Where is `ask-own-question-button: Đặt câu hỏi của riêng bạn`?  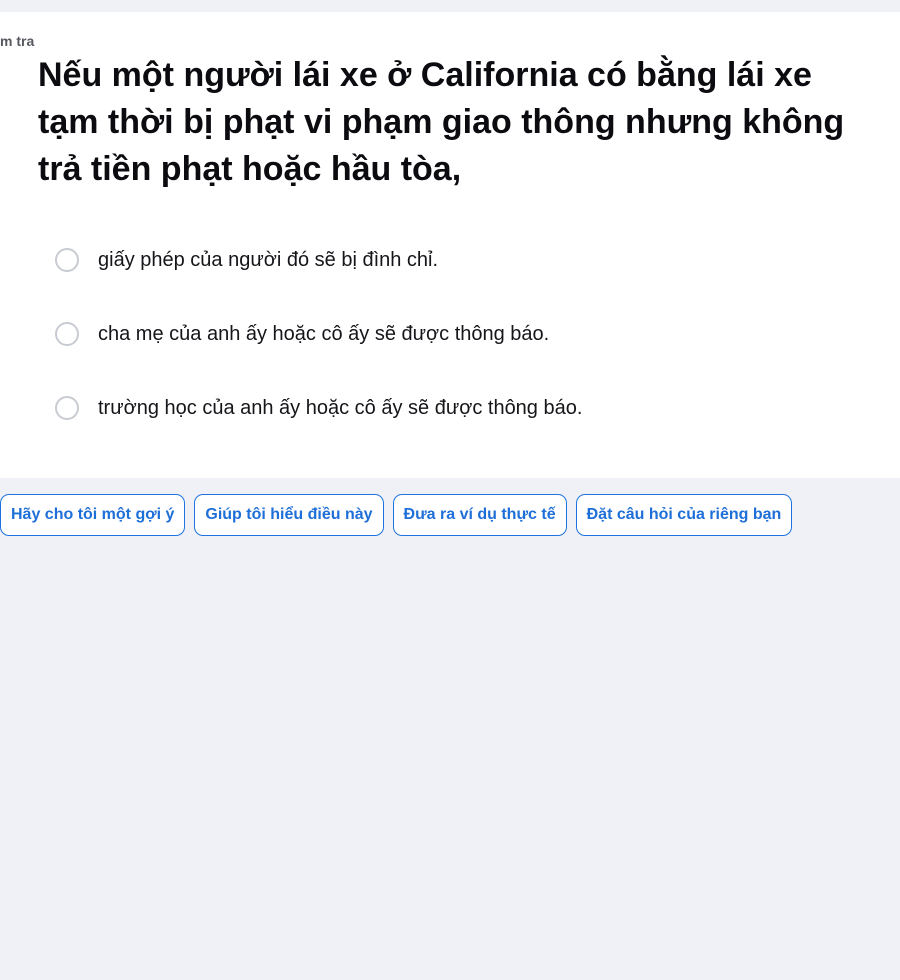
ask-own-question-button: Đặt câu hỏi của riêng bạn is located at coordinates (684, 515).